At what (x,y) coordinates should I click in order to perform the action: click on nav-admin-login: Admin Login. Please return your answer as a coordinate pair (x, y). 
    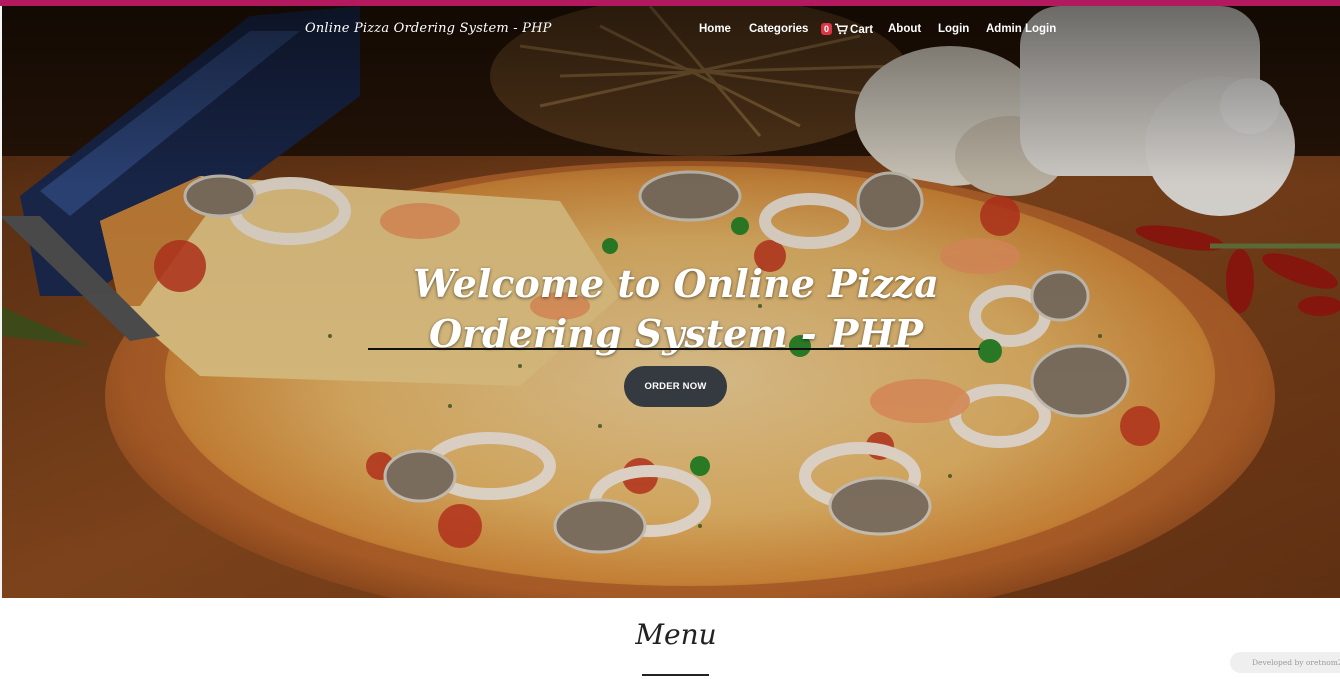
    Looking at the image, I should click on (1021, 29).